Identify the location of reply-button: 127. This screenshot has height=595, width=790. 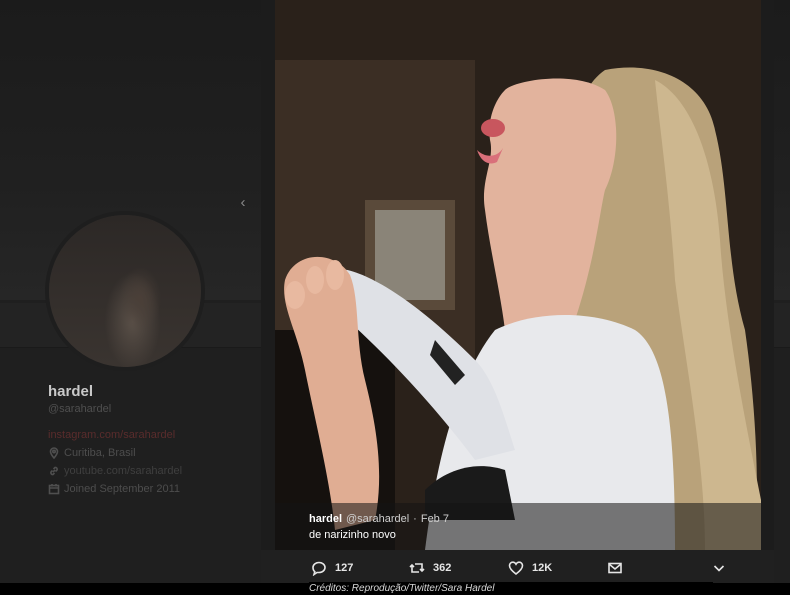
(332, 568).